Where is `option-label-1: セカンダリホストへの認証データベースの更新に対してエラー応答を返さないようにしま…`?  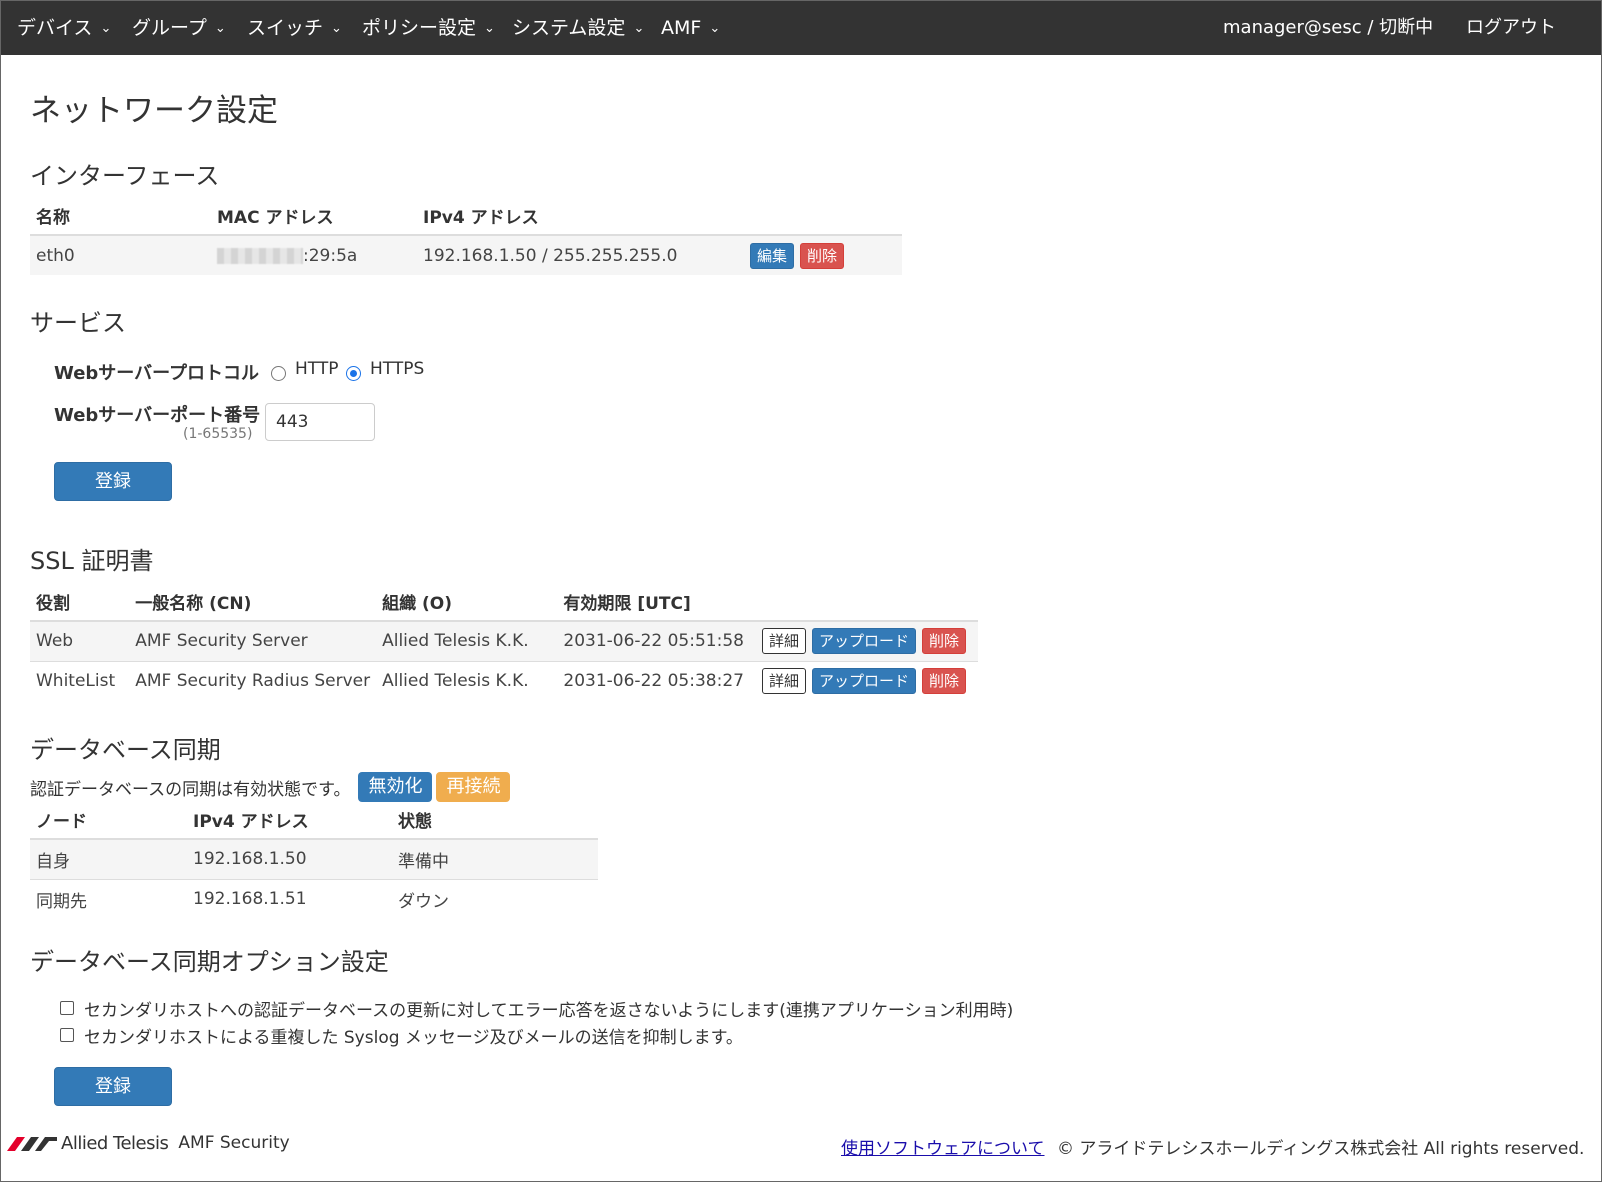 option-label-1: セカンダリホストへの認証データベースの更新に対してエラー応答を返さないようにしま… is located at coordinates (548, 1008).